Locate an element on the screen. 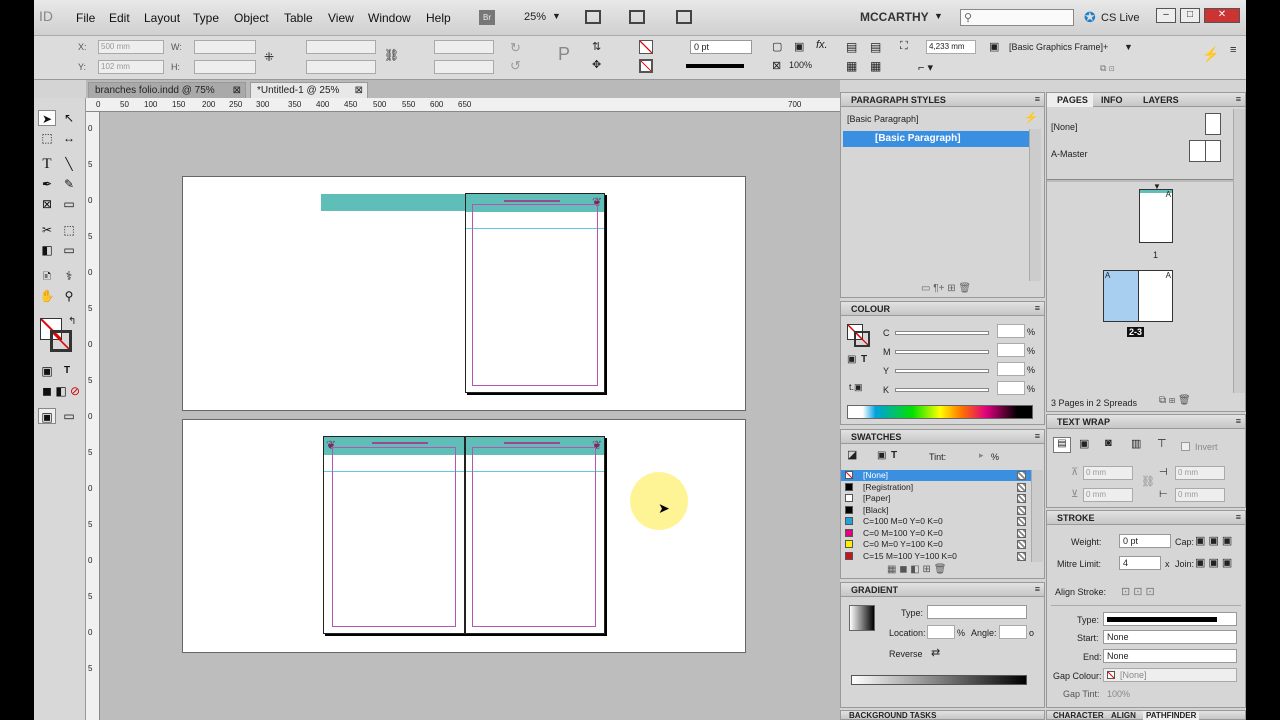 The image size is (1280, 720). magenta-slider is located at coordinates (942, 352).